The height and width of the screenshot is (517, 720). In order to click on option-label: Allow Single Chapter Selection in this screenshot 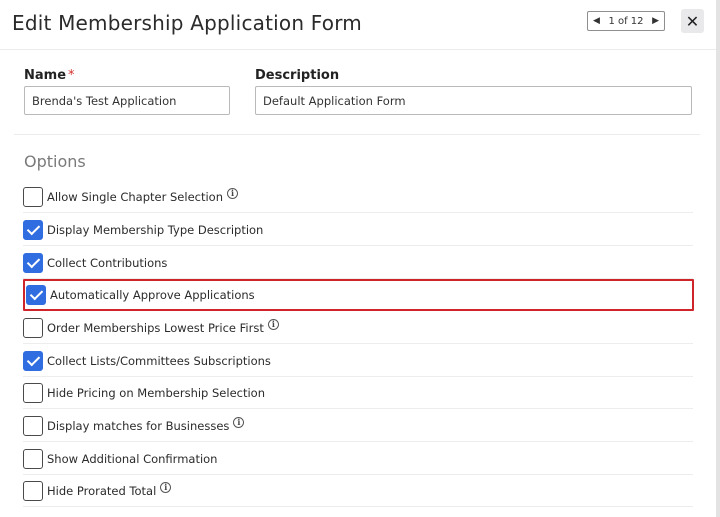, I will do `click(135, 196)`.